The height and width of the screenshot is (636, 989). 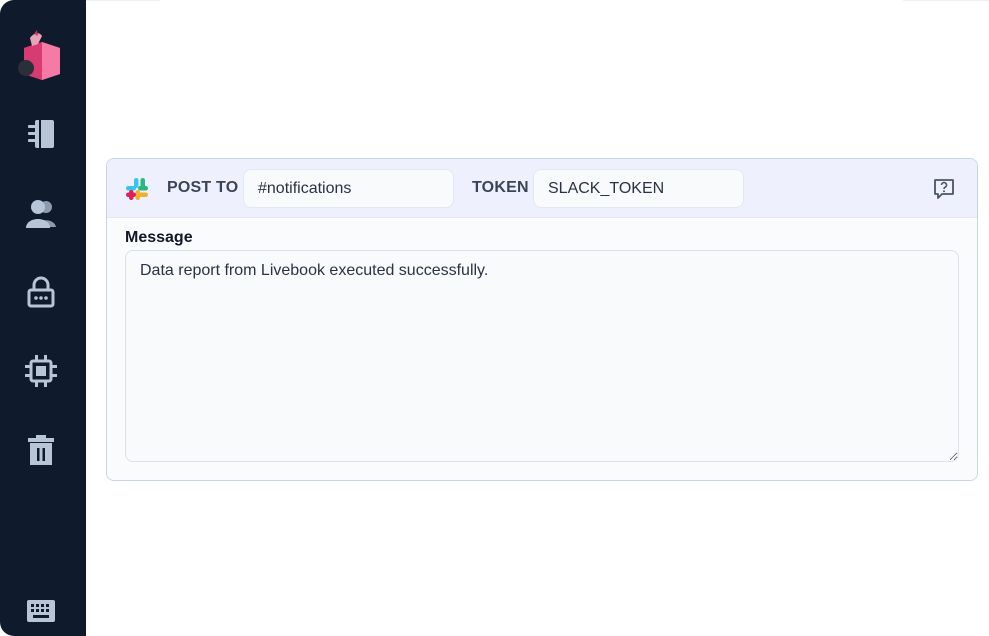 I want to click on cell-header: POST TO TOKEN, so click(x=542, y=188).